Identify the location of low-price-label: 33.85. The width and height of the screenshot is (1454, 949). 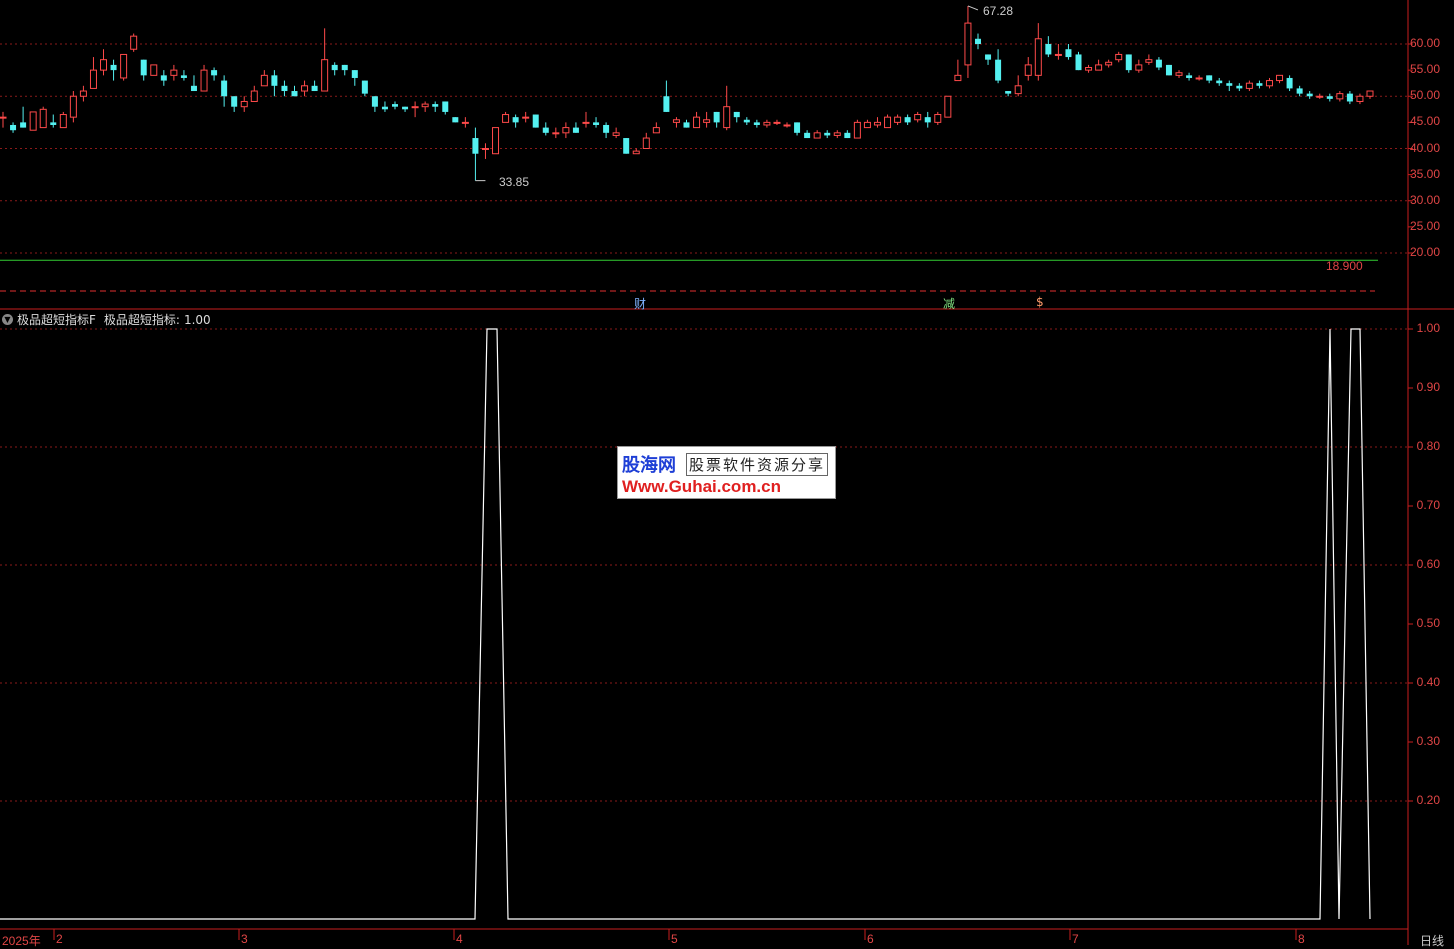
(514, 182).